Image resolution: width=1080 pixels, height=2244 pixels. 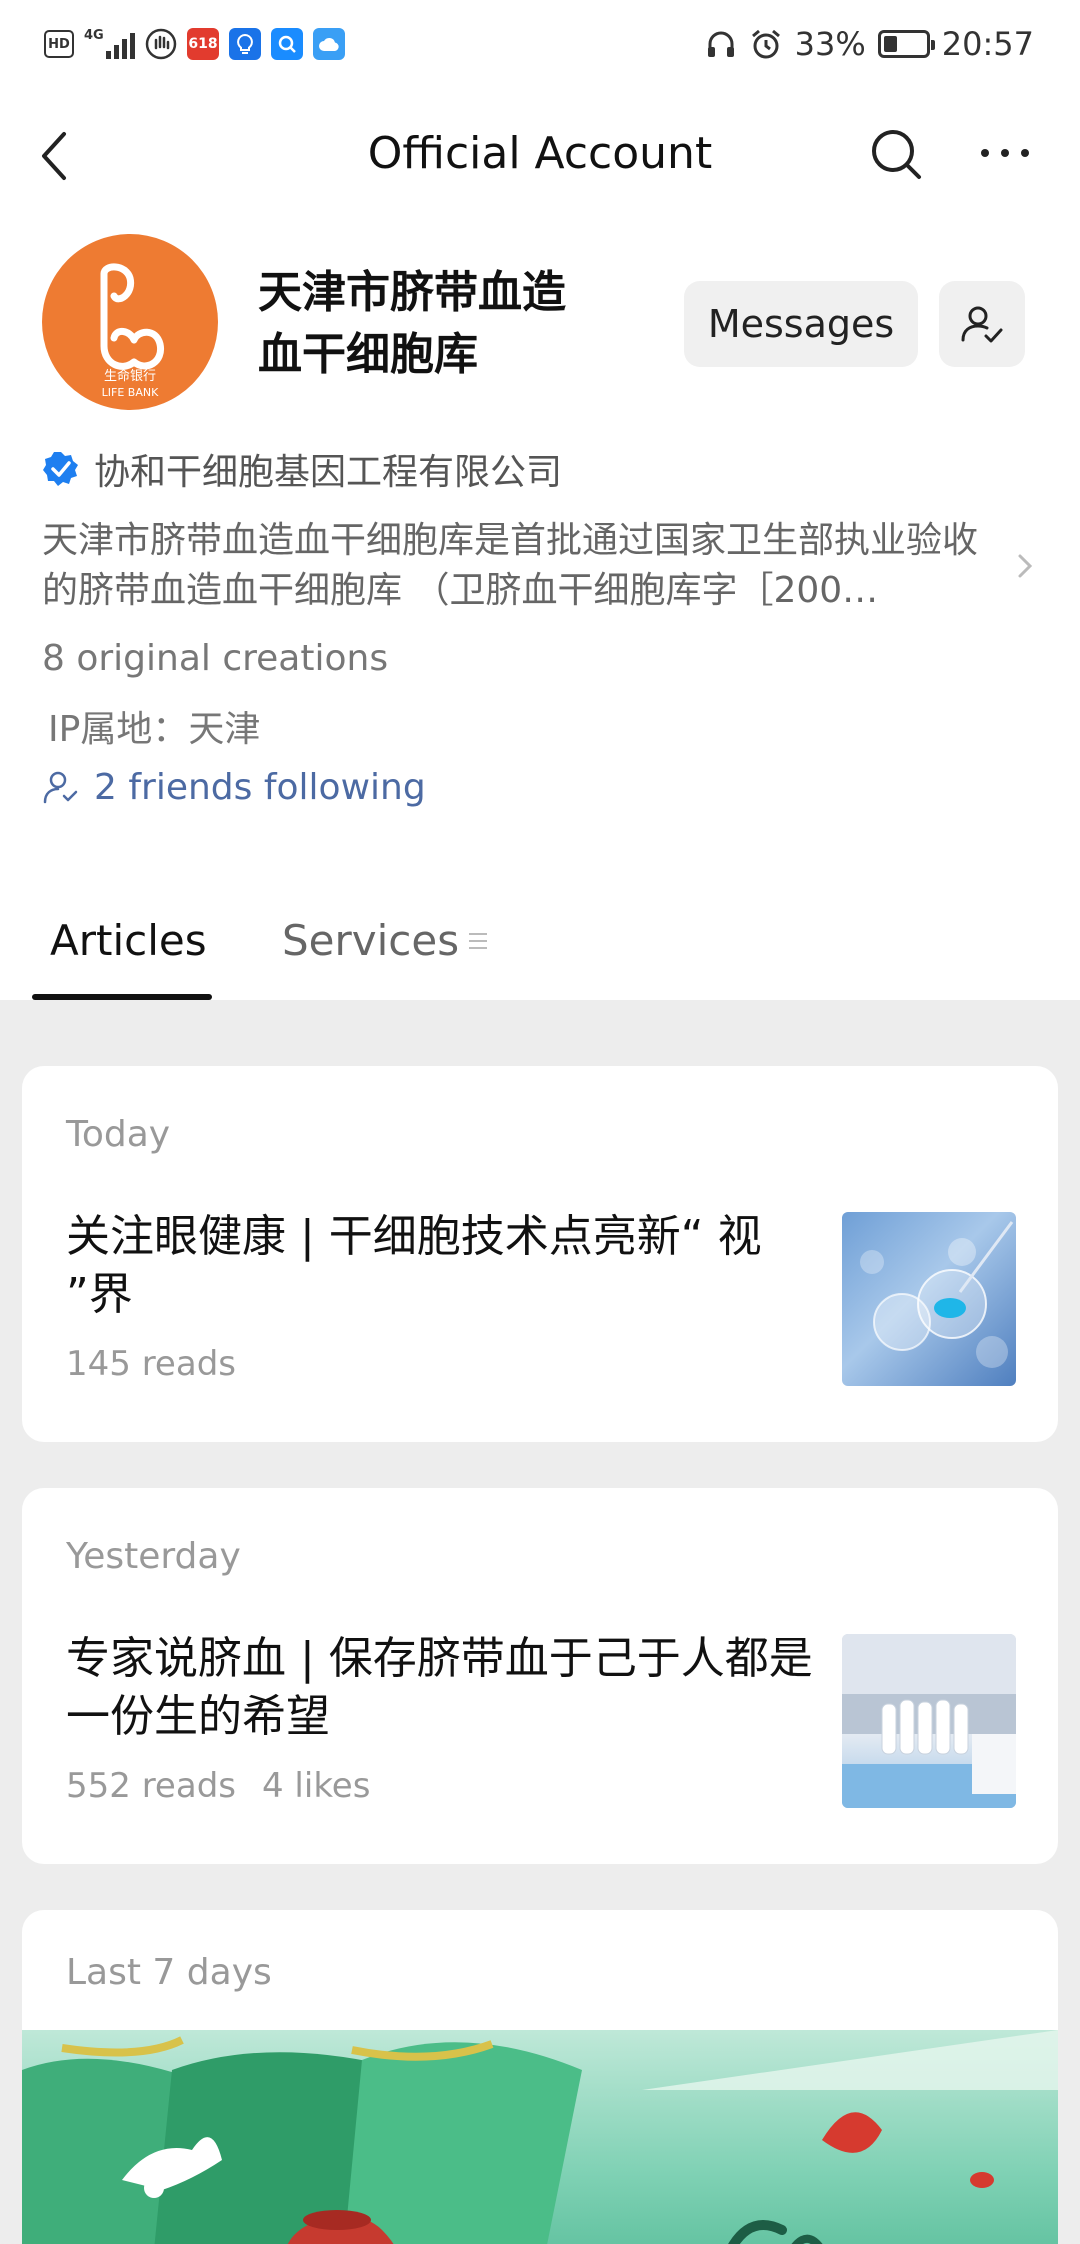 I want to click on account-name-line2: 血干细胞库, so click(x=368, y=354).